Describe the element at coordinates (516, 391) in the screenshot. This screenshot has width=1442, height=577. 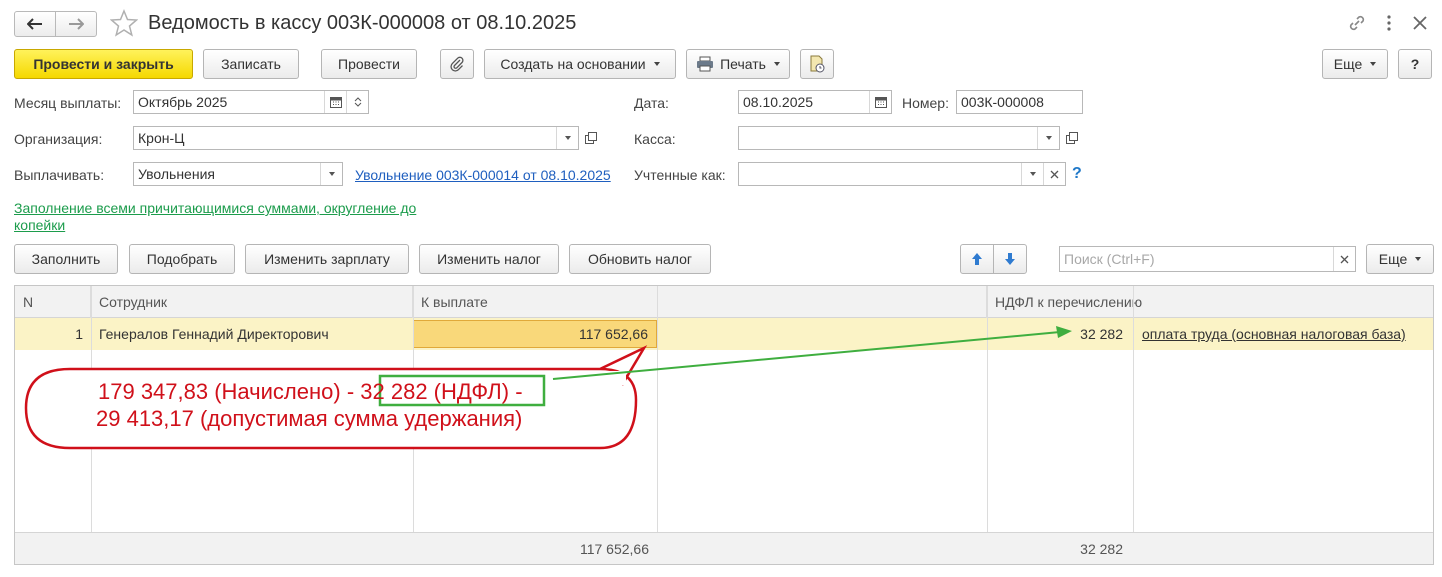
I see `annotation-minus: -` at that location.